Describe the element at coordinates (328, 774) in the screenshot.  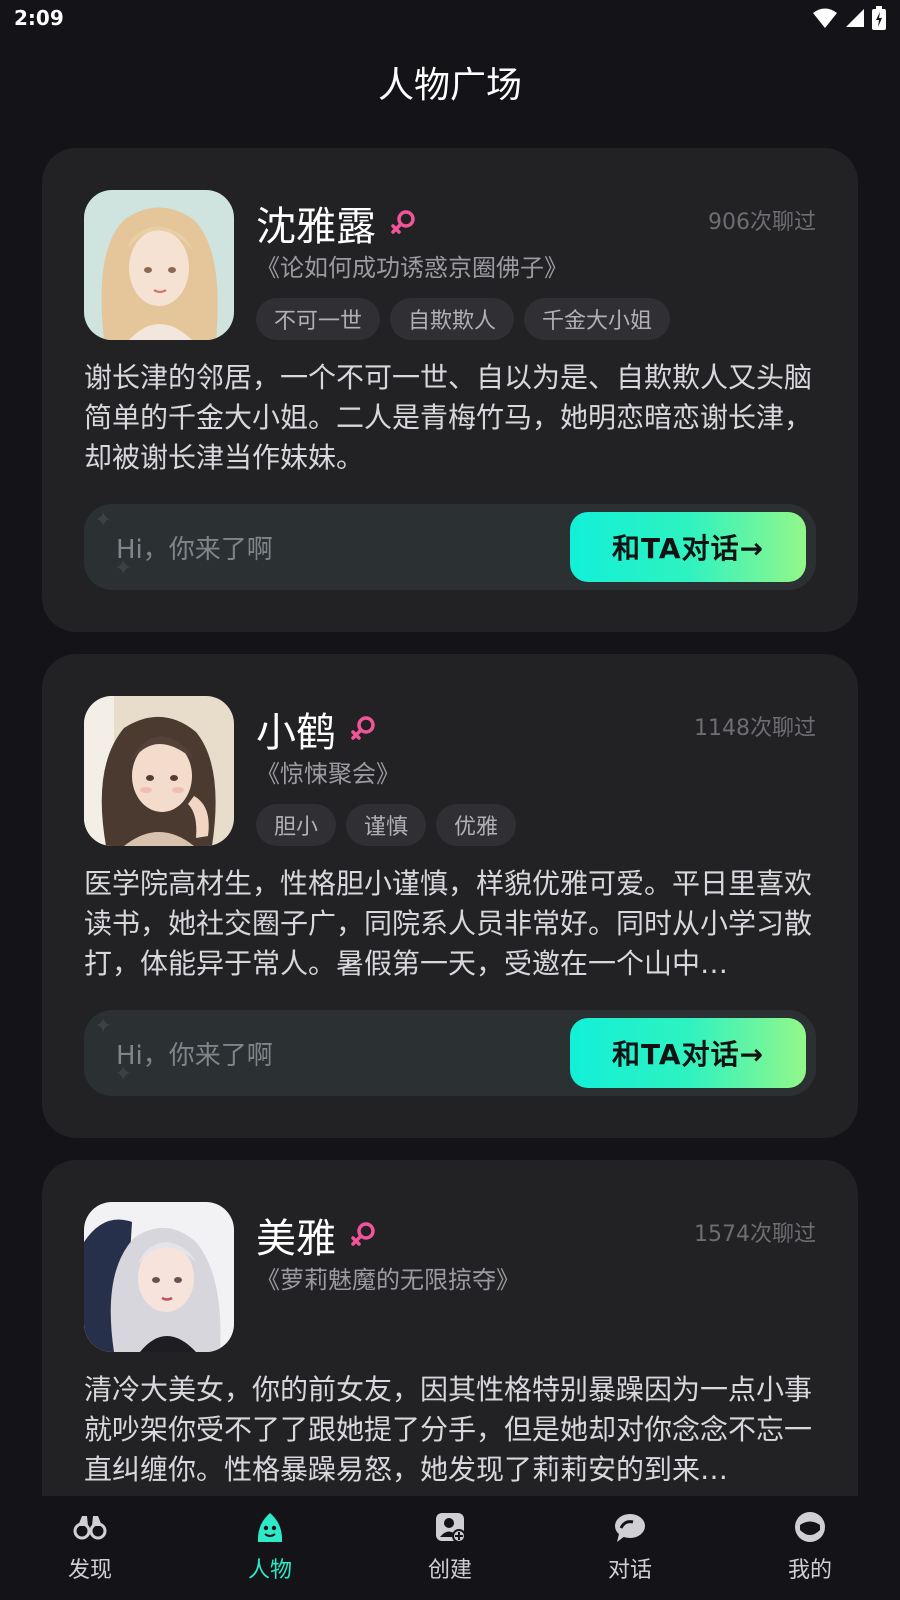
I see `story-title: 《惊悚聚会》` at that location.